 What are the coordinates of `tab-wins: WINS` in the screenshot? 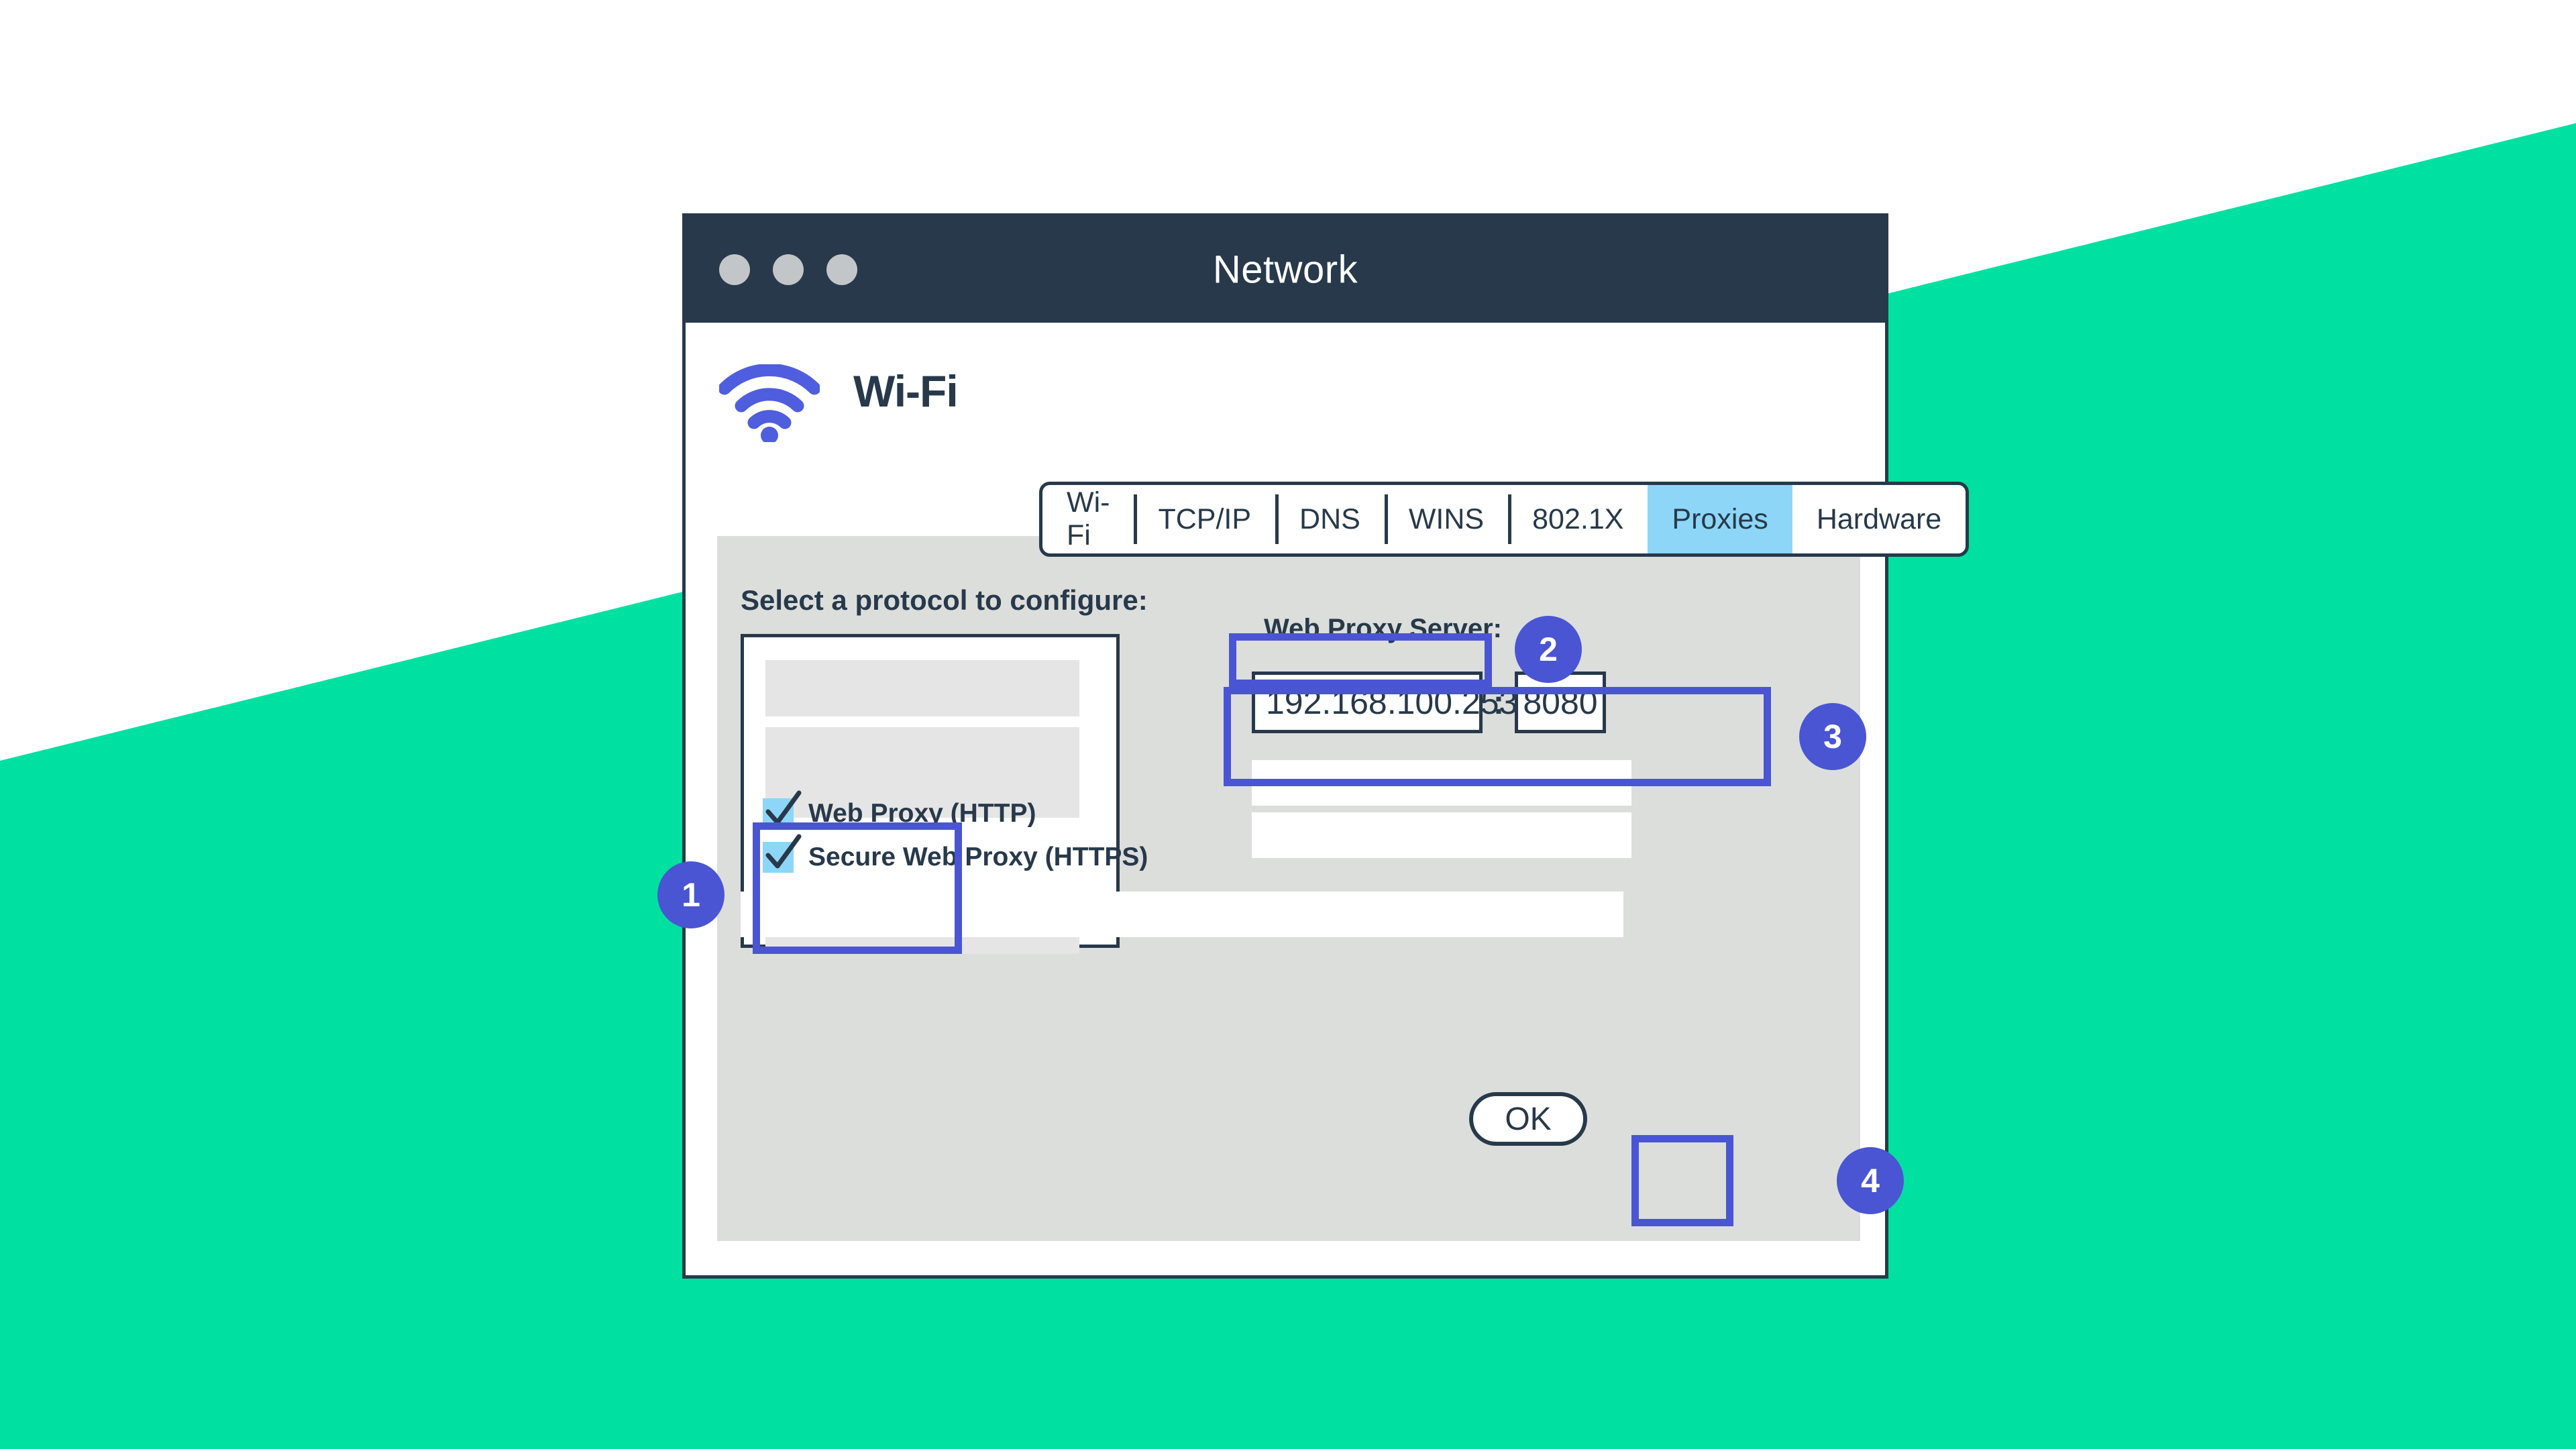 It's located at (1446, 519).